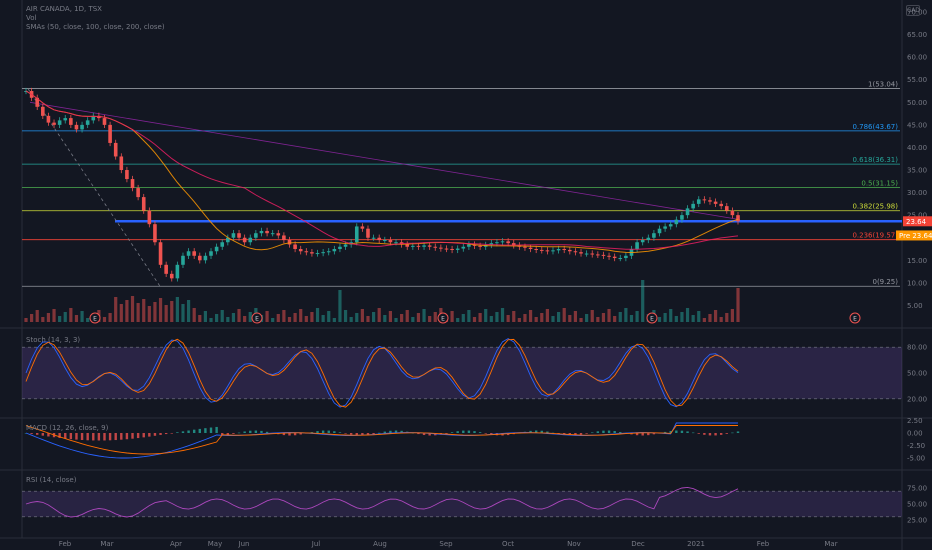 The image size is (932, 550). What do you see at coordinates (51, 480) in the screenshot?
I see `rsi-legend: RSI (14, close)` at bounding box center [51, 480].